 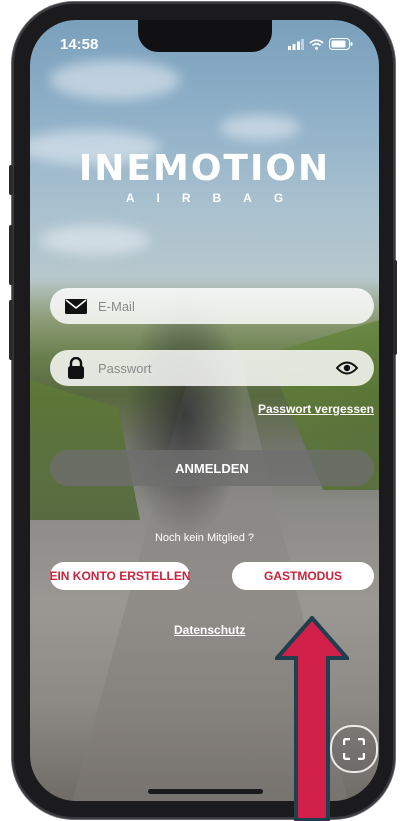 What do you see at coordinates (11, 330) in the screenshot?
I see `phone-volume-down` at bounding box center [11, 330].